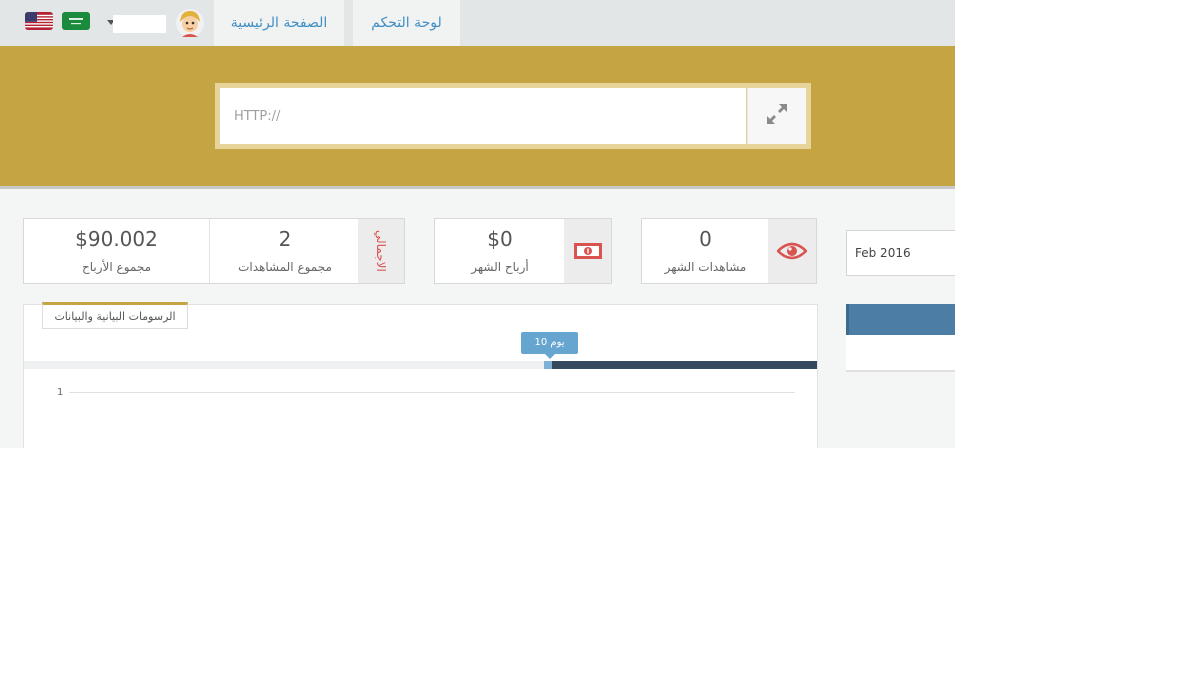  Describe the element at coordinates (548, 365) in the screenshot. I see `range-slider-handle` at that location.